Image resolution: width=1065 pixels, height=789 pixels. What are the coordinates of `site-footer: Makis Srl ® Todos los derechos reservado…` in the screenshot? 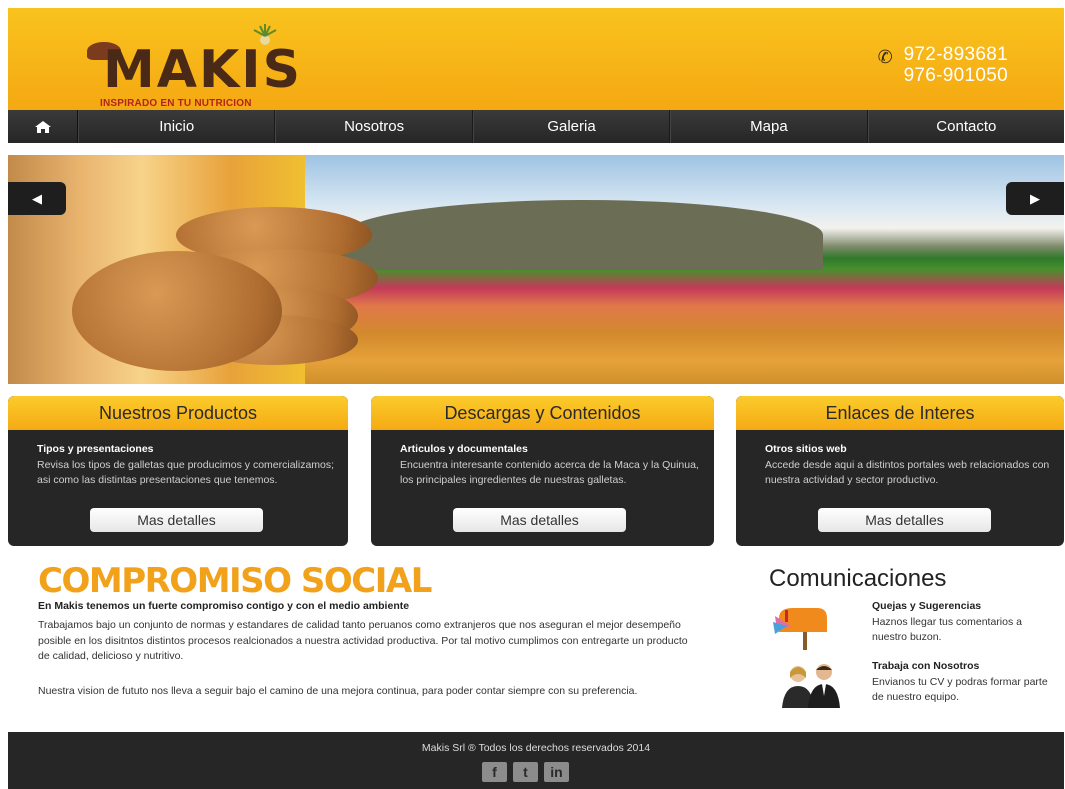 It's located at (536, 760).